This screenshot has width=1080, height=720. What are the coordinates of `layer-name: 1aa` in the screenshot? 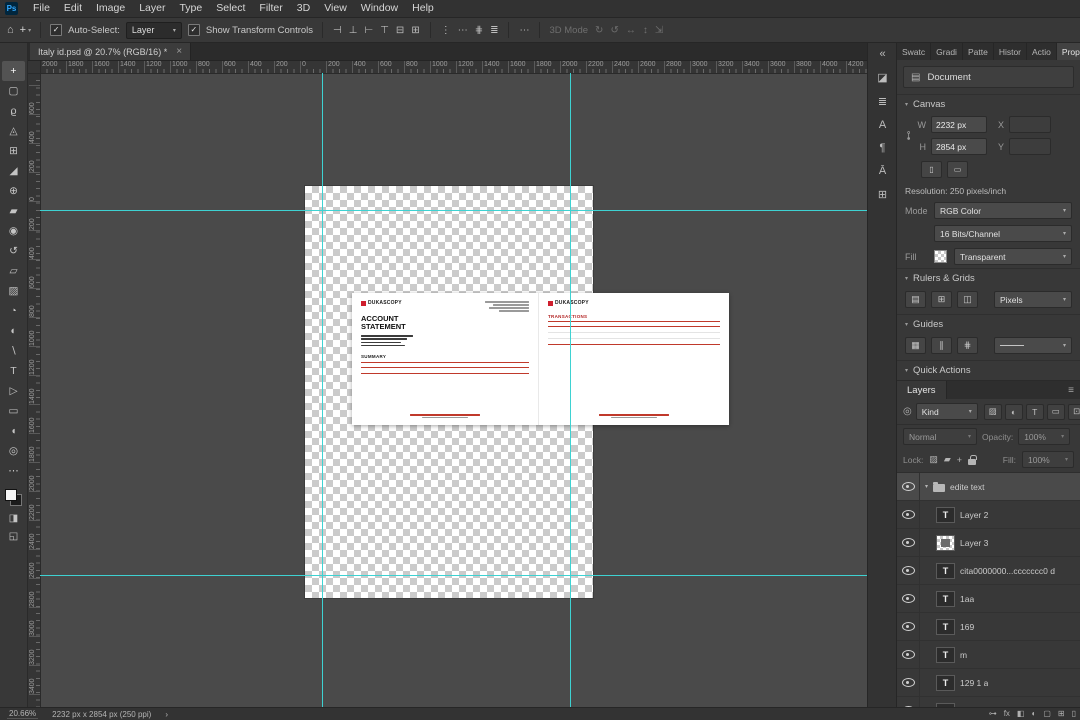 It's located at (967, 599).